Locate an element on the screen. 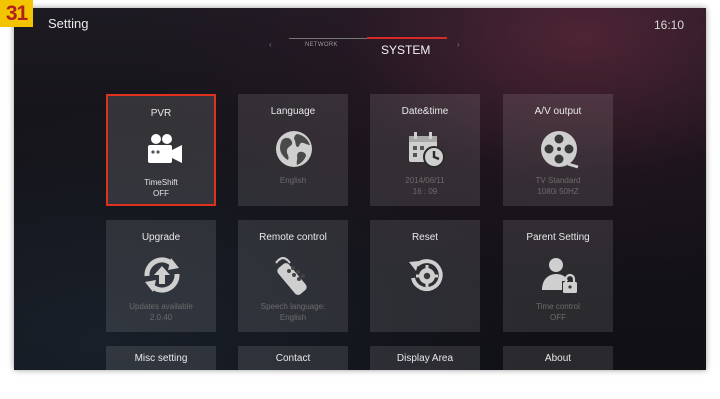 The height and width of the screenshot is (399, 720). tile-remote-control: Remote control Speech language: English is located at coordinates (293, 276).